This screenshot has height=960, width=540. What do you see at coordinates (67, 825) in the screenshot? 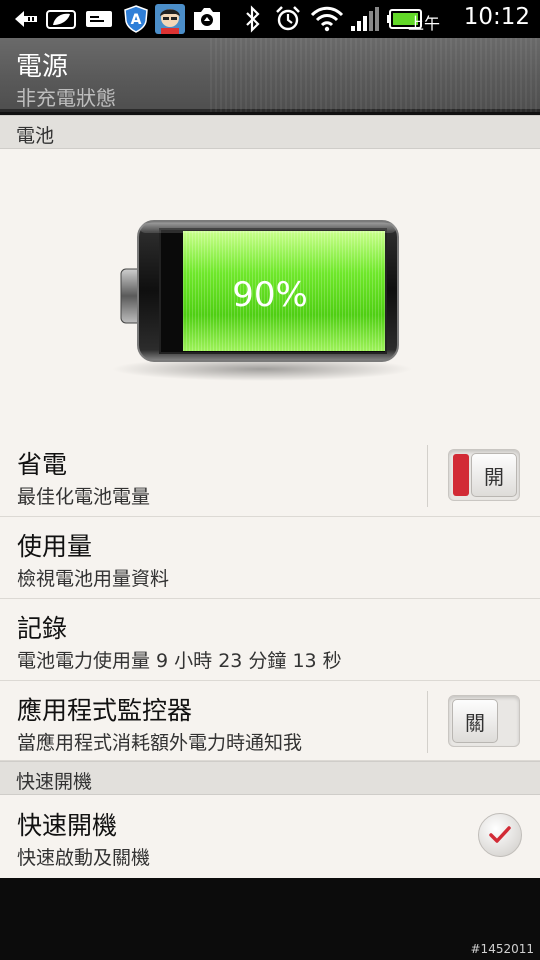
I see `fast-boot-title: 快速開機` at bounding box center [67, 825].